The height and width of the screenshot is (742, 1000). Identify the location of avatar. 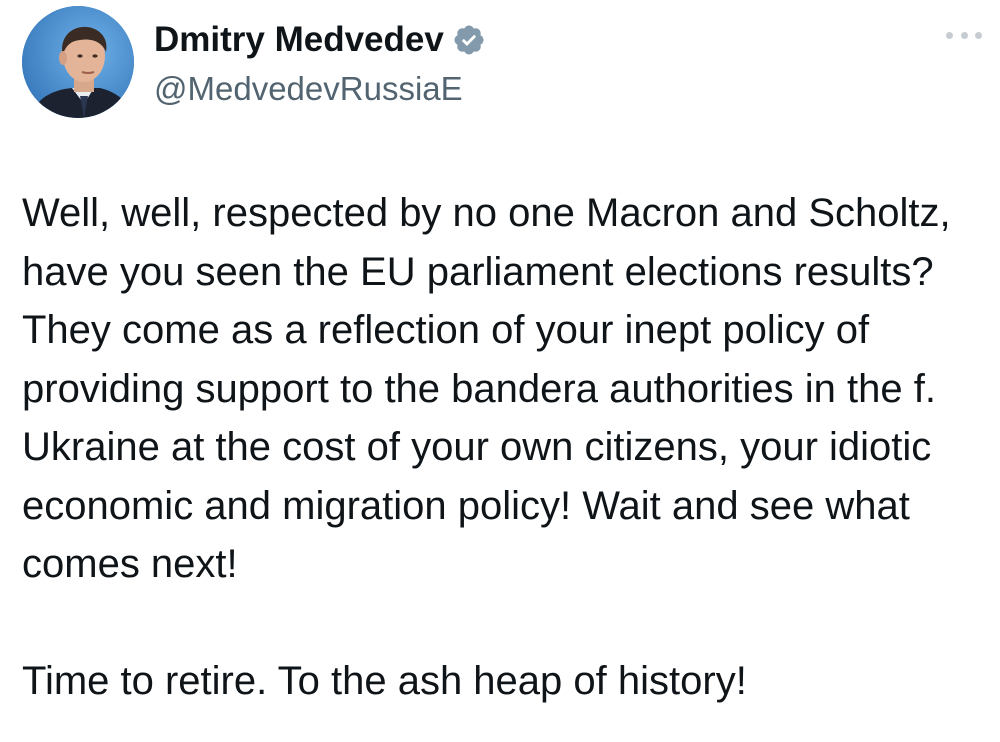
(78, 62).